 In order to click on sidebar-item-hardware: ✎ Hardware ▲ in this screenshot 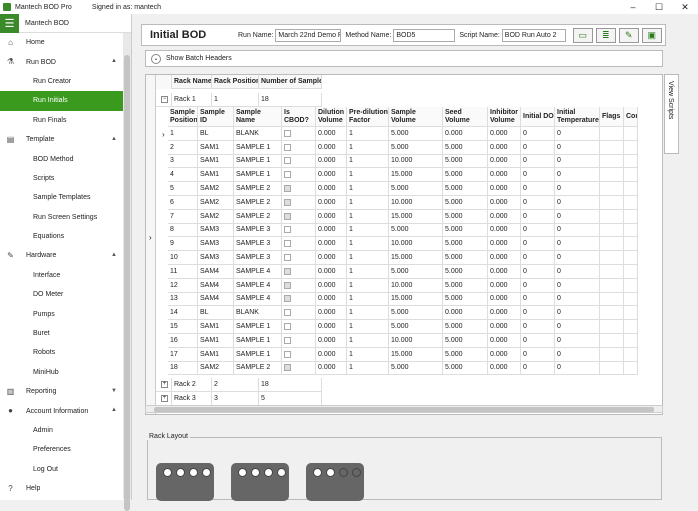, I will do `click(61, 255)`.